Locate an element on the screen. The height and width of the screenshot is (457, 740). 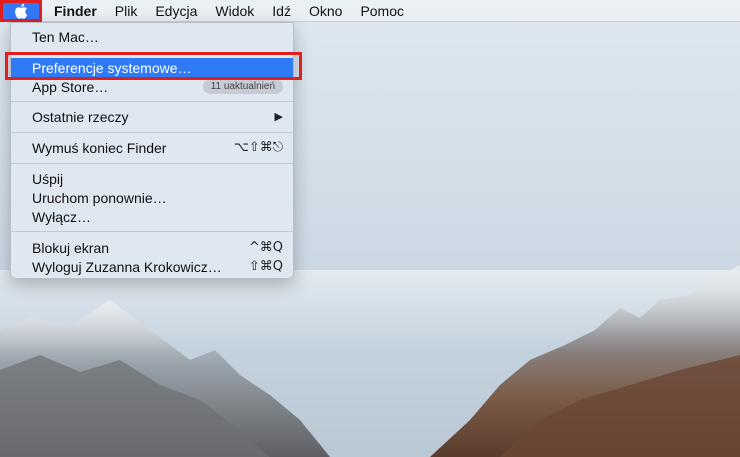
apple-menu-button is located at coordinates (21, 11).